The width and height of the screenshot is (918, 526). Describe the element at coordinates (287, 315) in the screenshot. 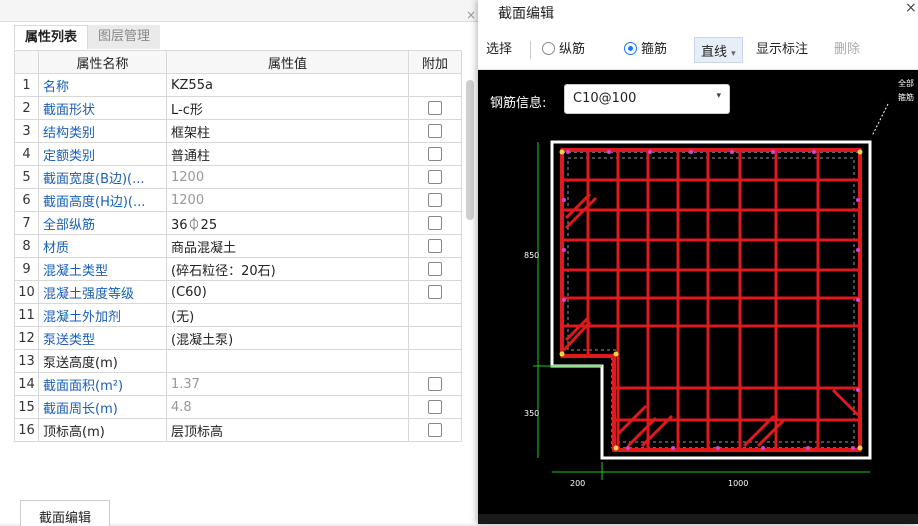

I see `row-property-value: (无)` at that location.